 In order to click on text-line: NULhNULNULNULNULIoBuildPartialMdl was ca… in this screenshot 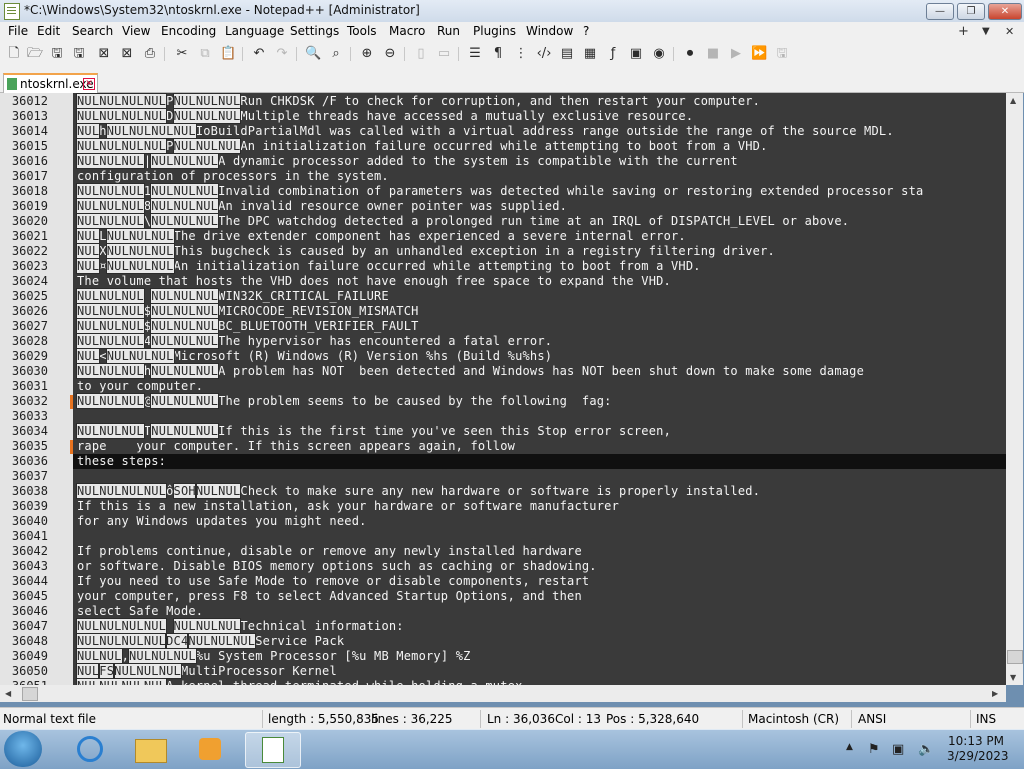, I will do `click(484, 131)`.